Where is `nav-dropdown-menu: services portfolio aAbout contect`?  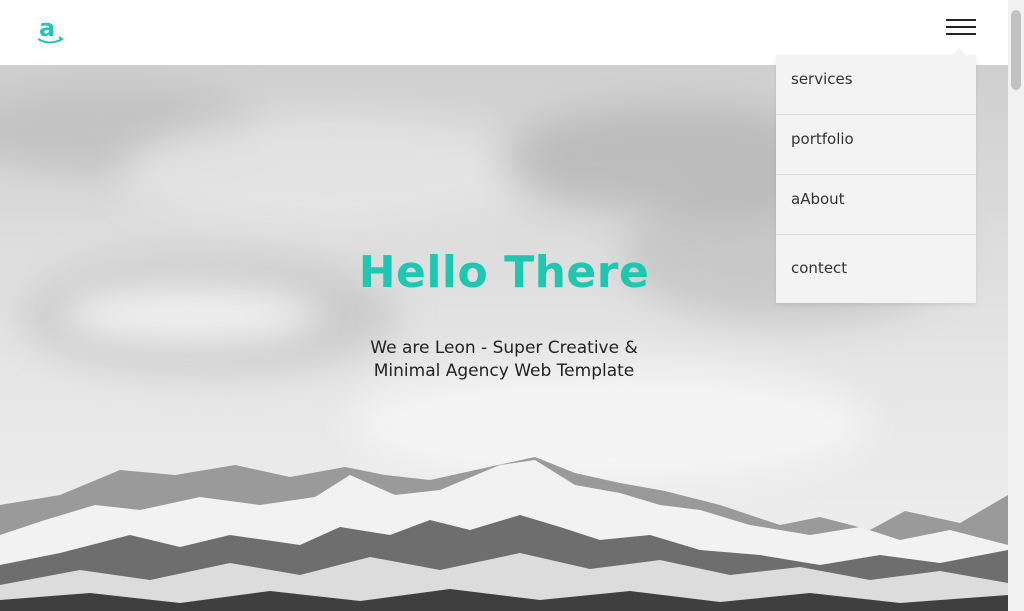
nav-dropdown-menu: services portfolio aAbout contect is located at coordinates (876, 175).